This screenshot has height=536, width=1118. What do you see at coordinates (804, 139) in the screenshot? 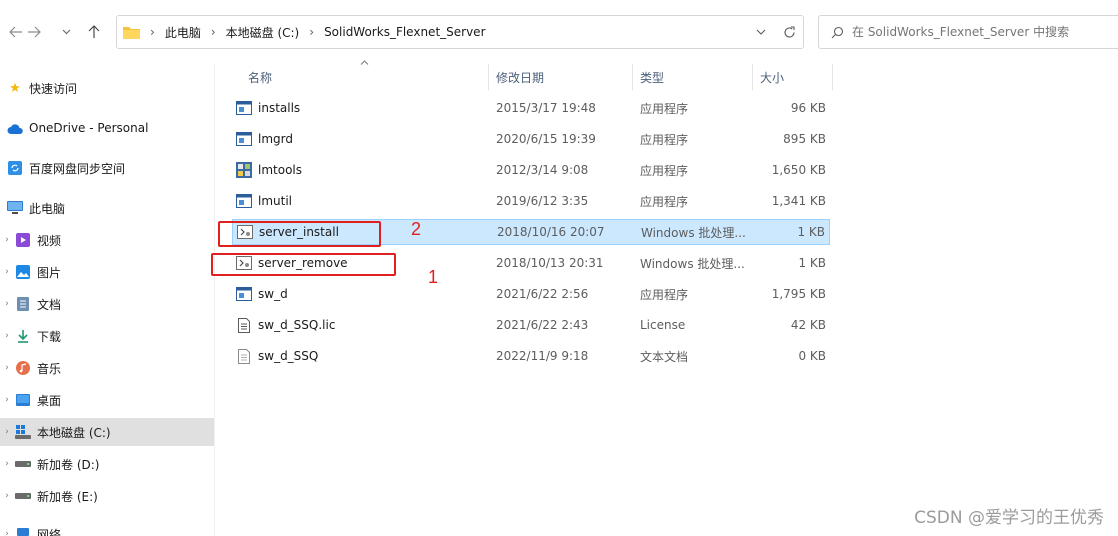
I see `file-size: 895 KB` at bounding box center [804, 139].